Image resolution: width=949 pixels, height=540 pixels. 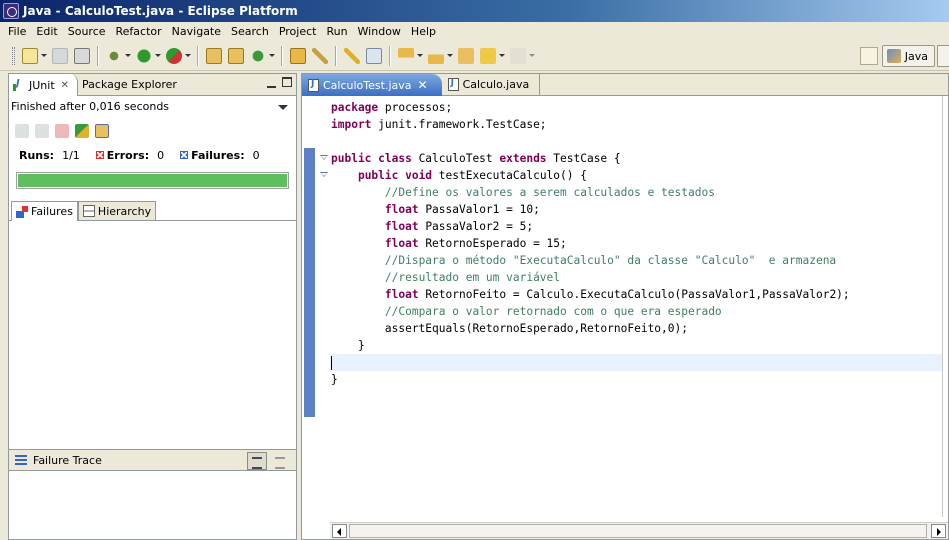 What do you see at coordinates (90, 106) in the screenshot?
I see `junit-status-text: Finished after 0,016 seconds` at bounding box center [90, 106].